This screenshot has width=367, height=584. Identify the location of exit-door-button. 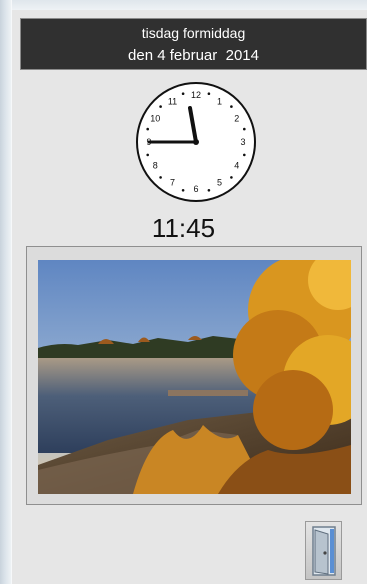
(323, 550).